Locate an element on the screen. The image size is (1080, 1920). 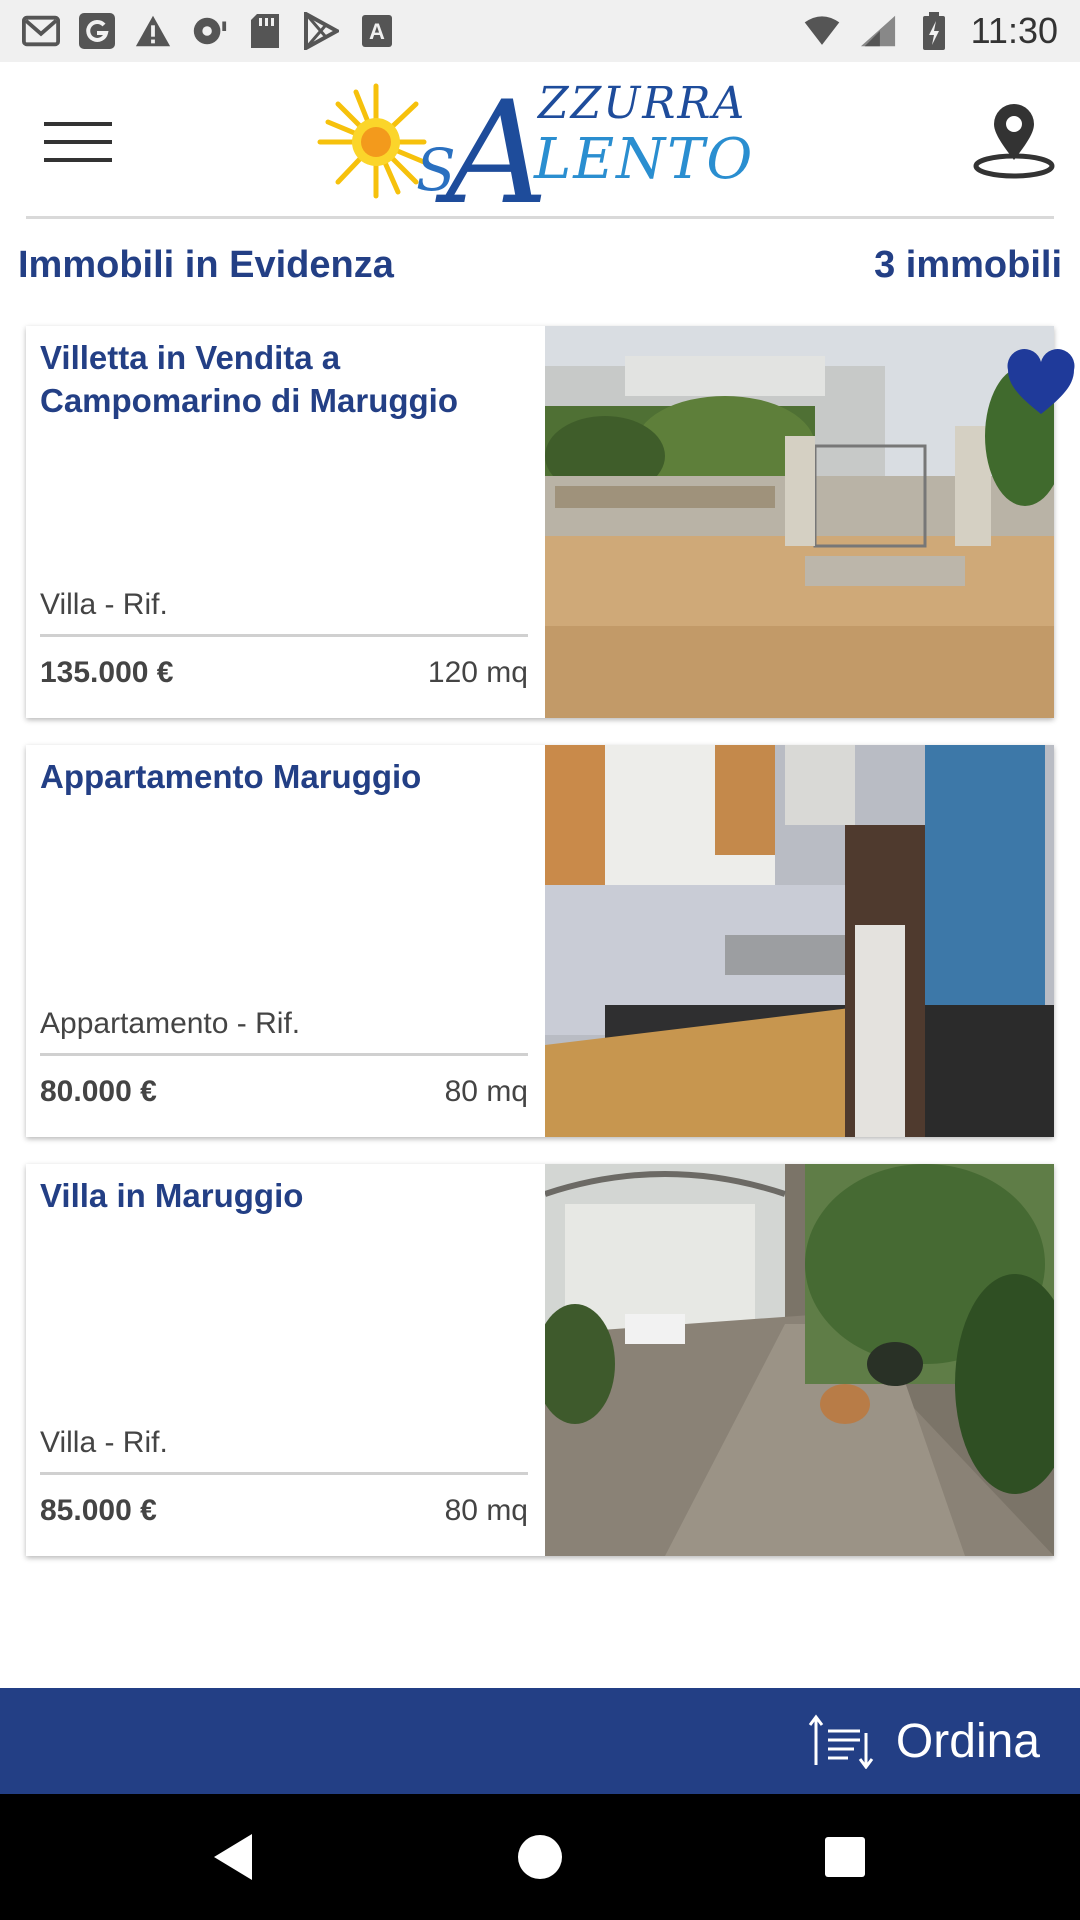
warning-icon is located at coordinates (153, 31).